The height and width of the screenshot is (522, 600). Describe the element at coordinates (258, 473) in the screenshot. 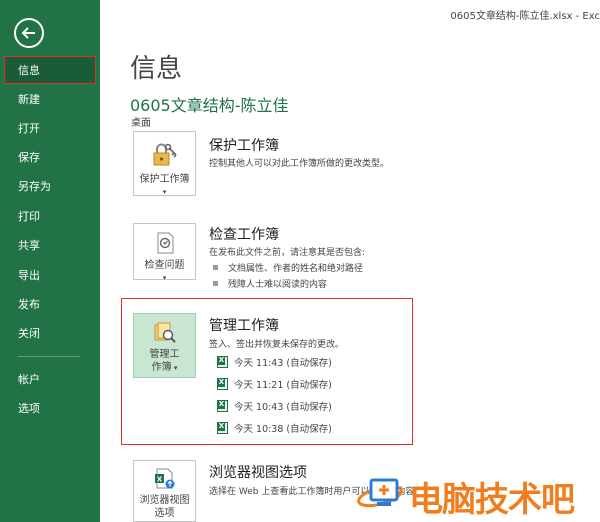

I see `browser-view-options-title: 浏览器视图选项` at that location.